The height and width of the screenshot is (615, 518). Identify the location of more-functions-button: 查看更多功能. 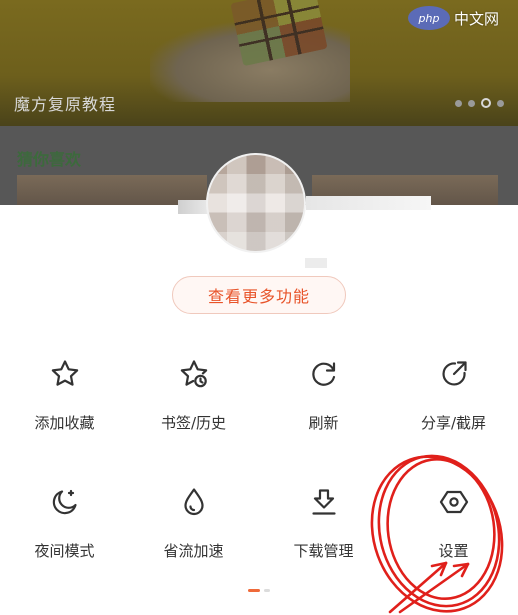
(259, 295).